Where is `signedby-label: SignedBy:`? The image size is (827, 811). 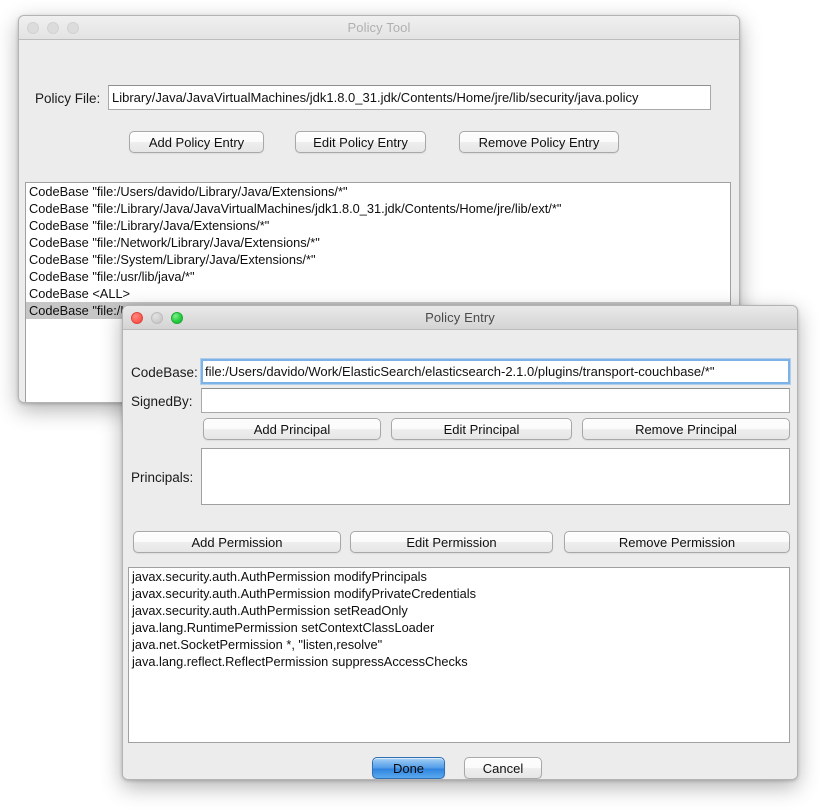
signedby-label: SignedBy: is located at coordinates (162, 401).